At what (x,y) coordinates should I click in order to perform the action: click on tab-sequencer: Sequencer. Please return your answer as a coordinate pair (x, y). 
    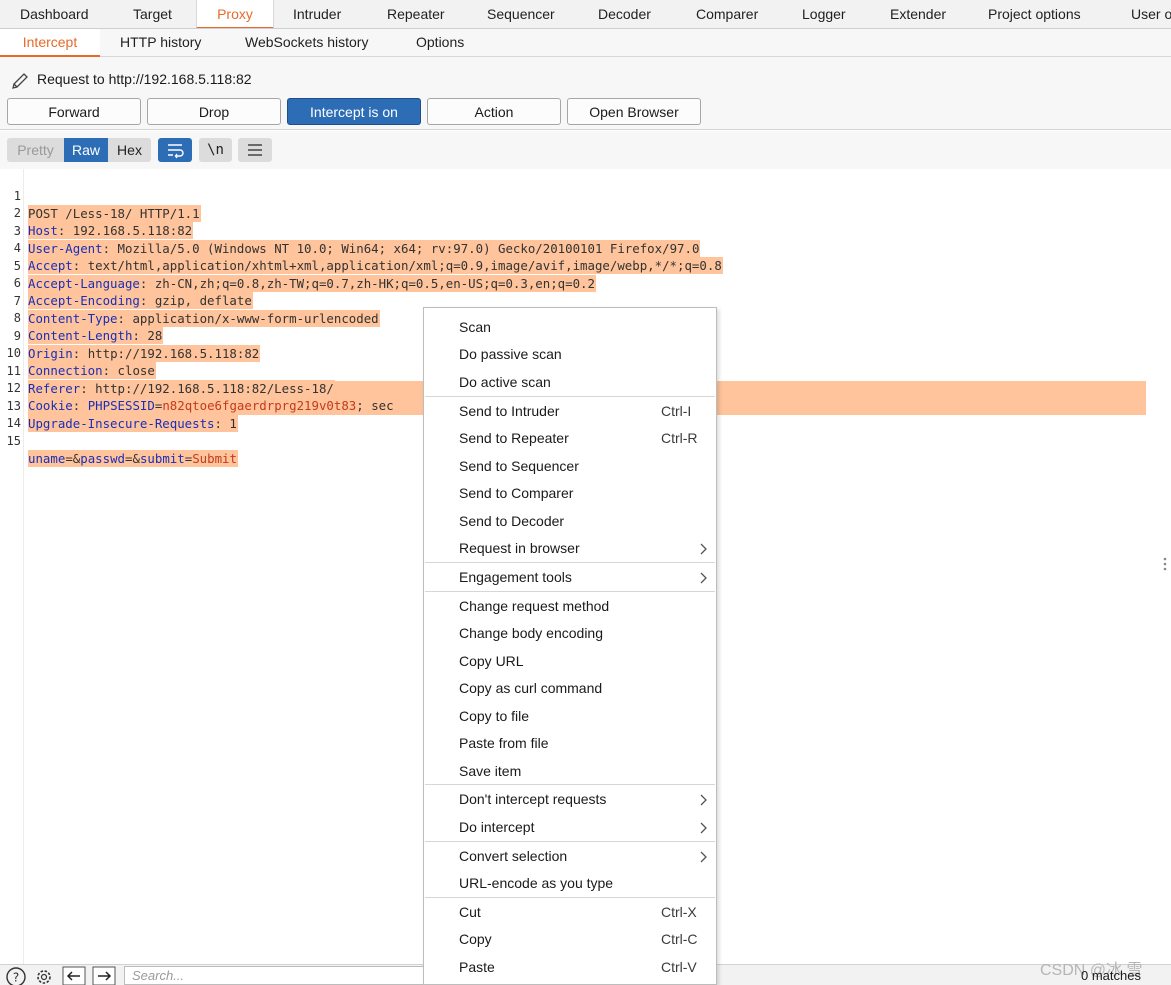
    Looking at the image, I should click on (521, 14).